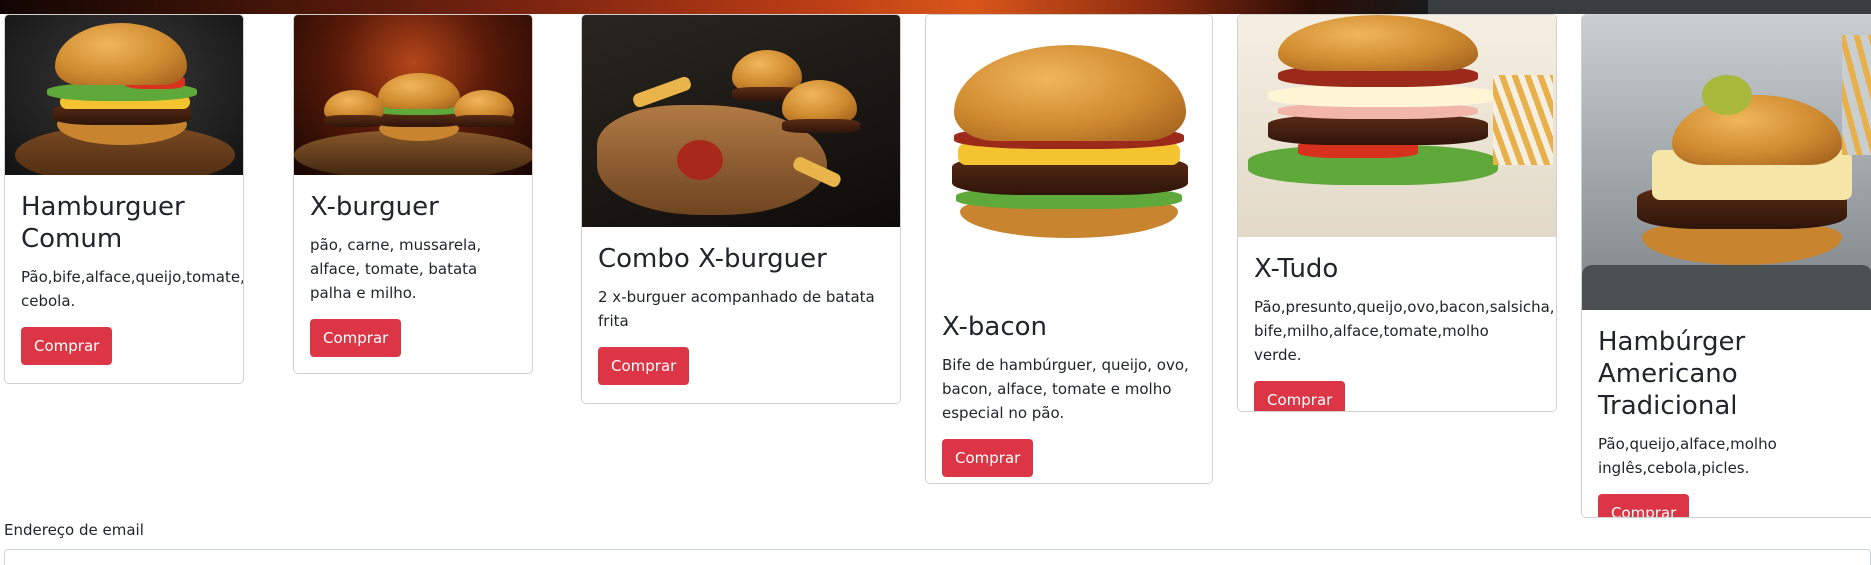 The height and width of the screenshot is (565, 1871). What do you see at coordinates (1069, 155) in the screenshot?
I see `bacon-burger-image` at bounding box center [1069, 155].